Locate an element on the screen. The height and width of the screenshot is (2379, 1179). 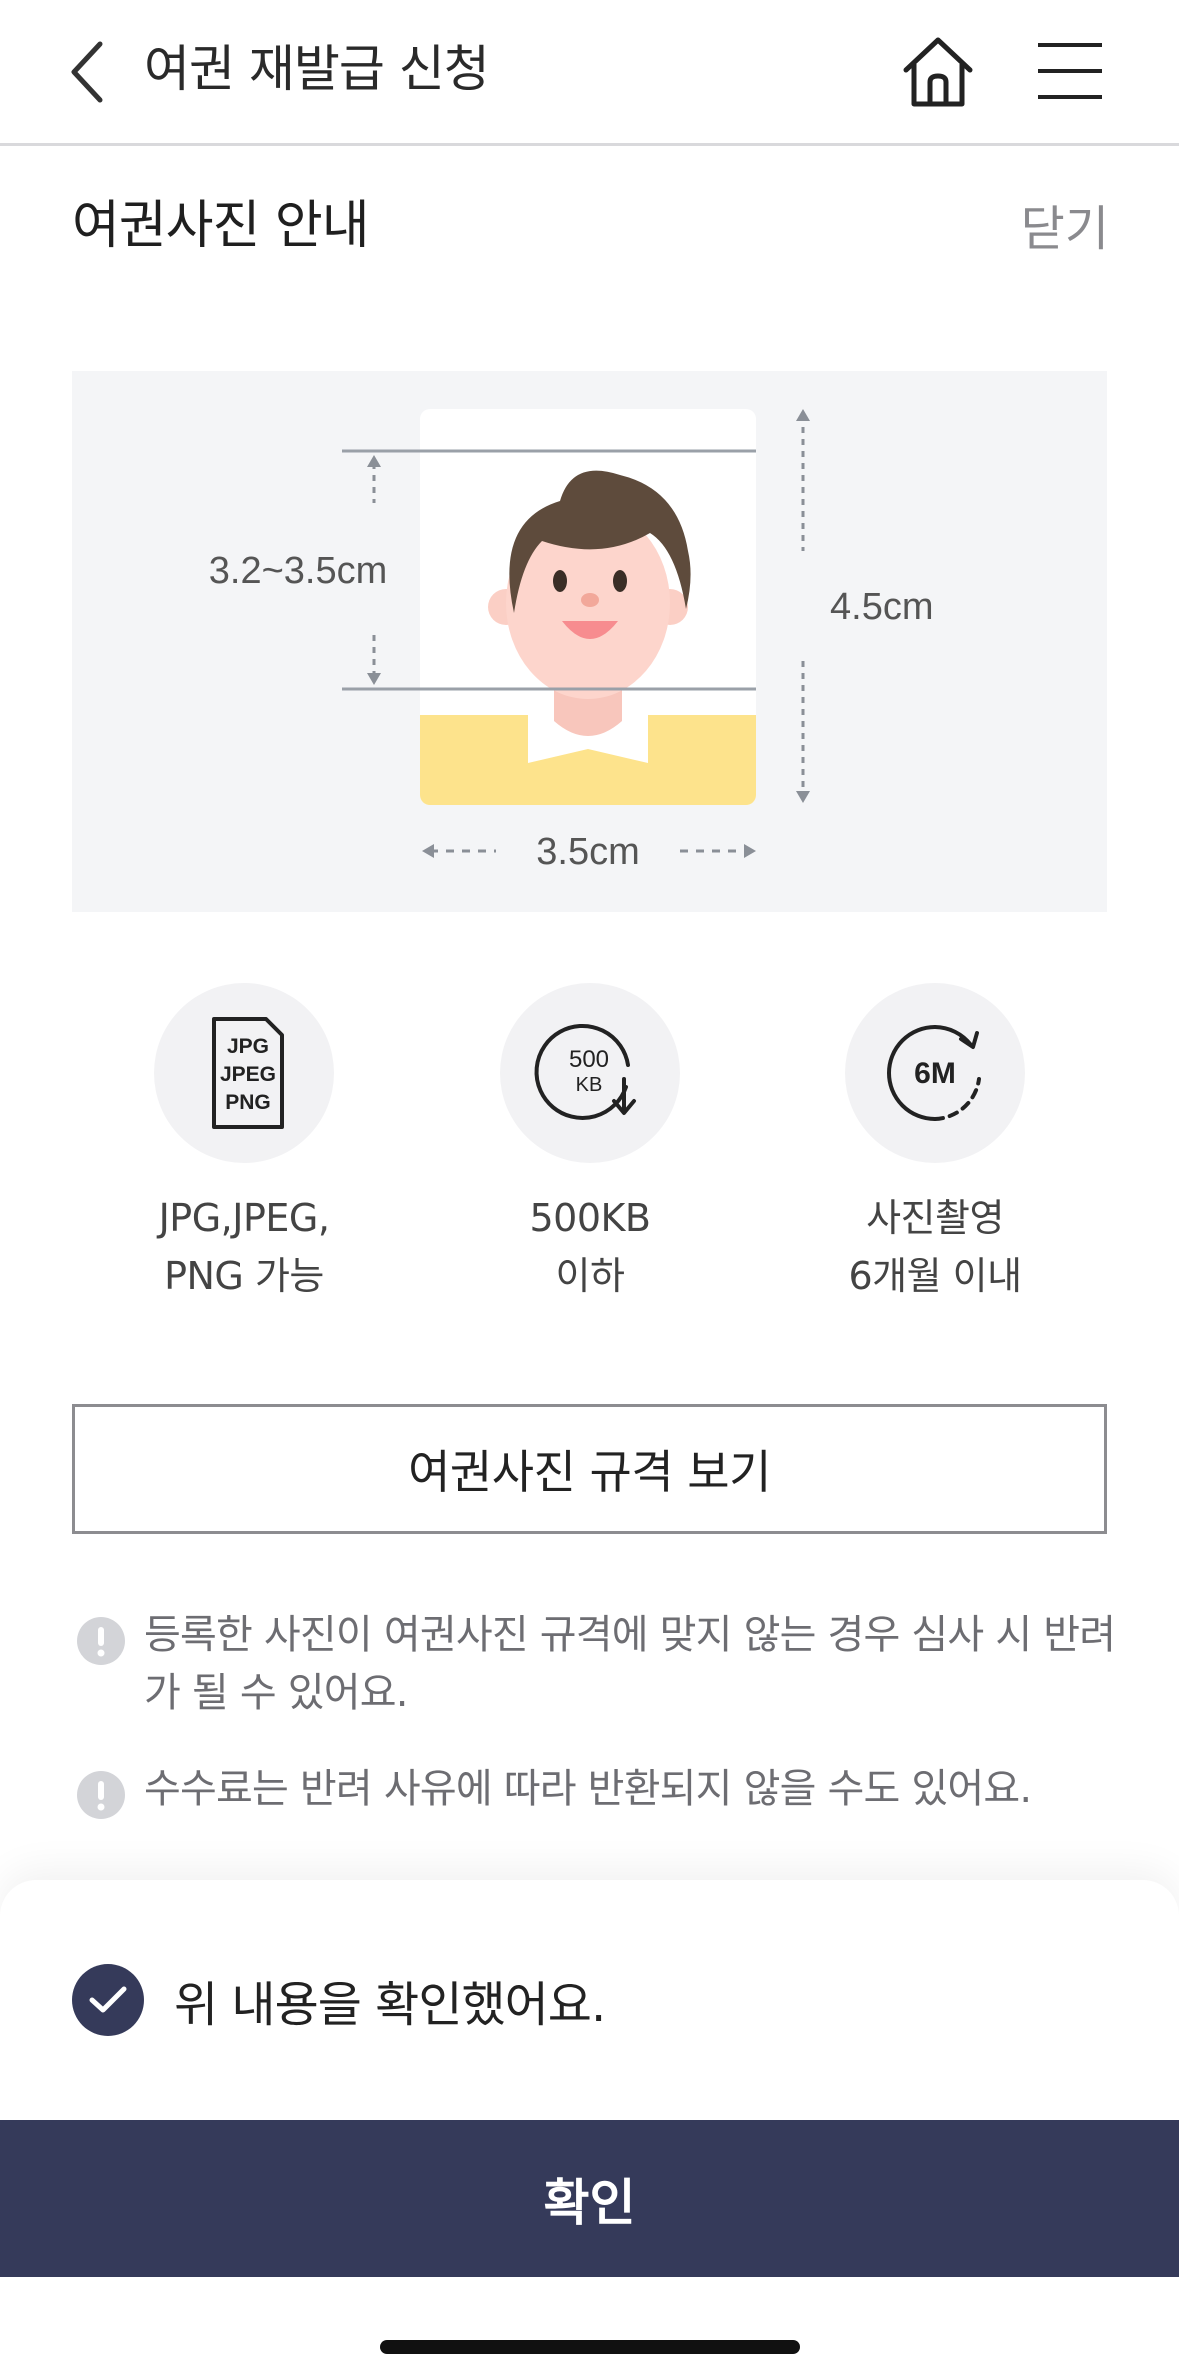
confirm-checkbox: 위 내용을 확인했어요. is located at coordinates (339, 2000).